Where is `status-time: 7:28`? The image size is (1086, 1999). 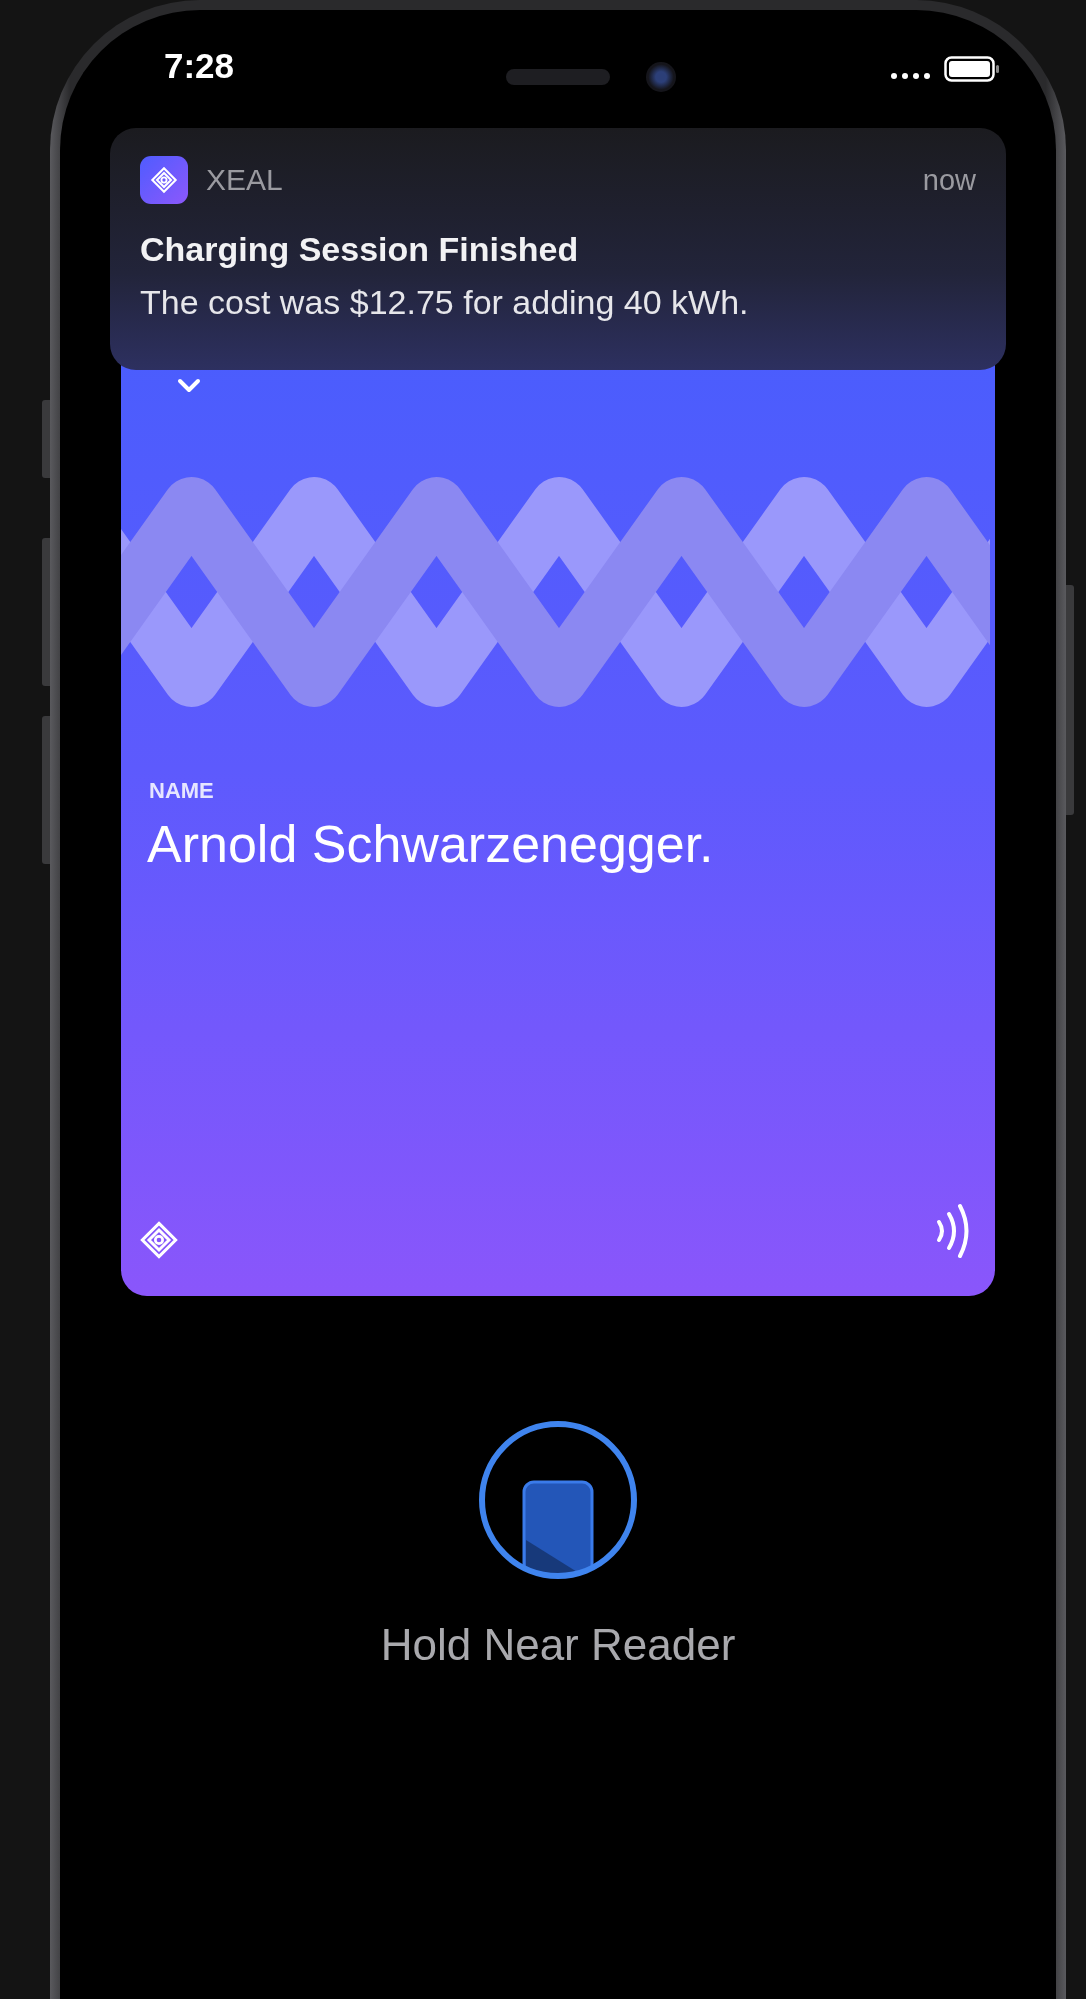
status-time: 7:28 is located at coordinates (199, 66).